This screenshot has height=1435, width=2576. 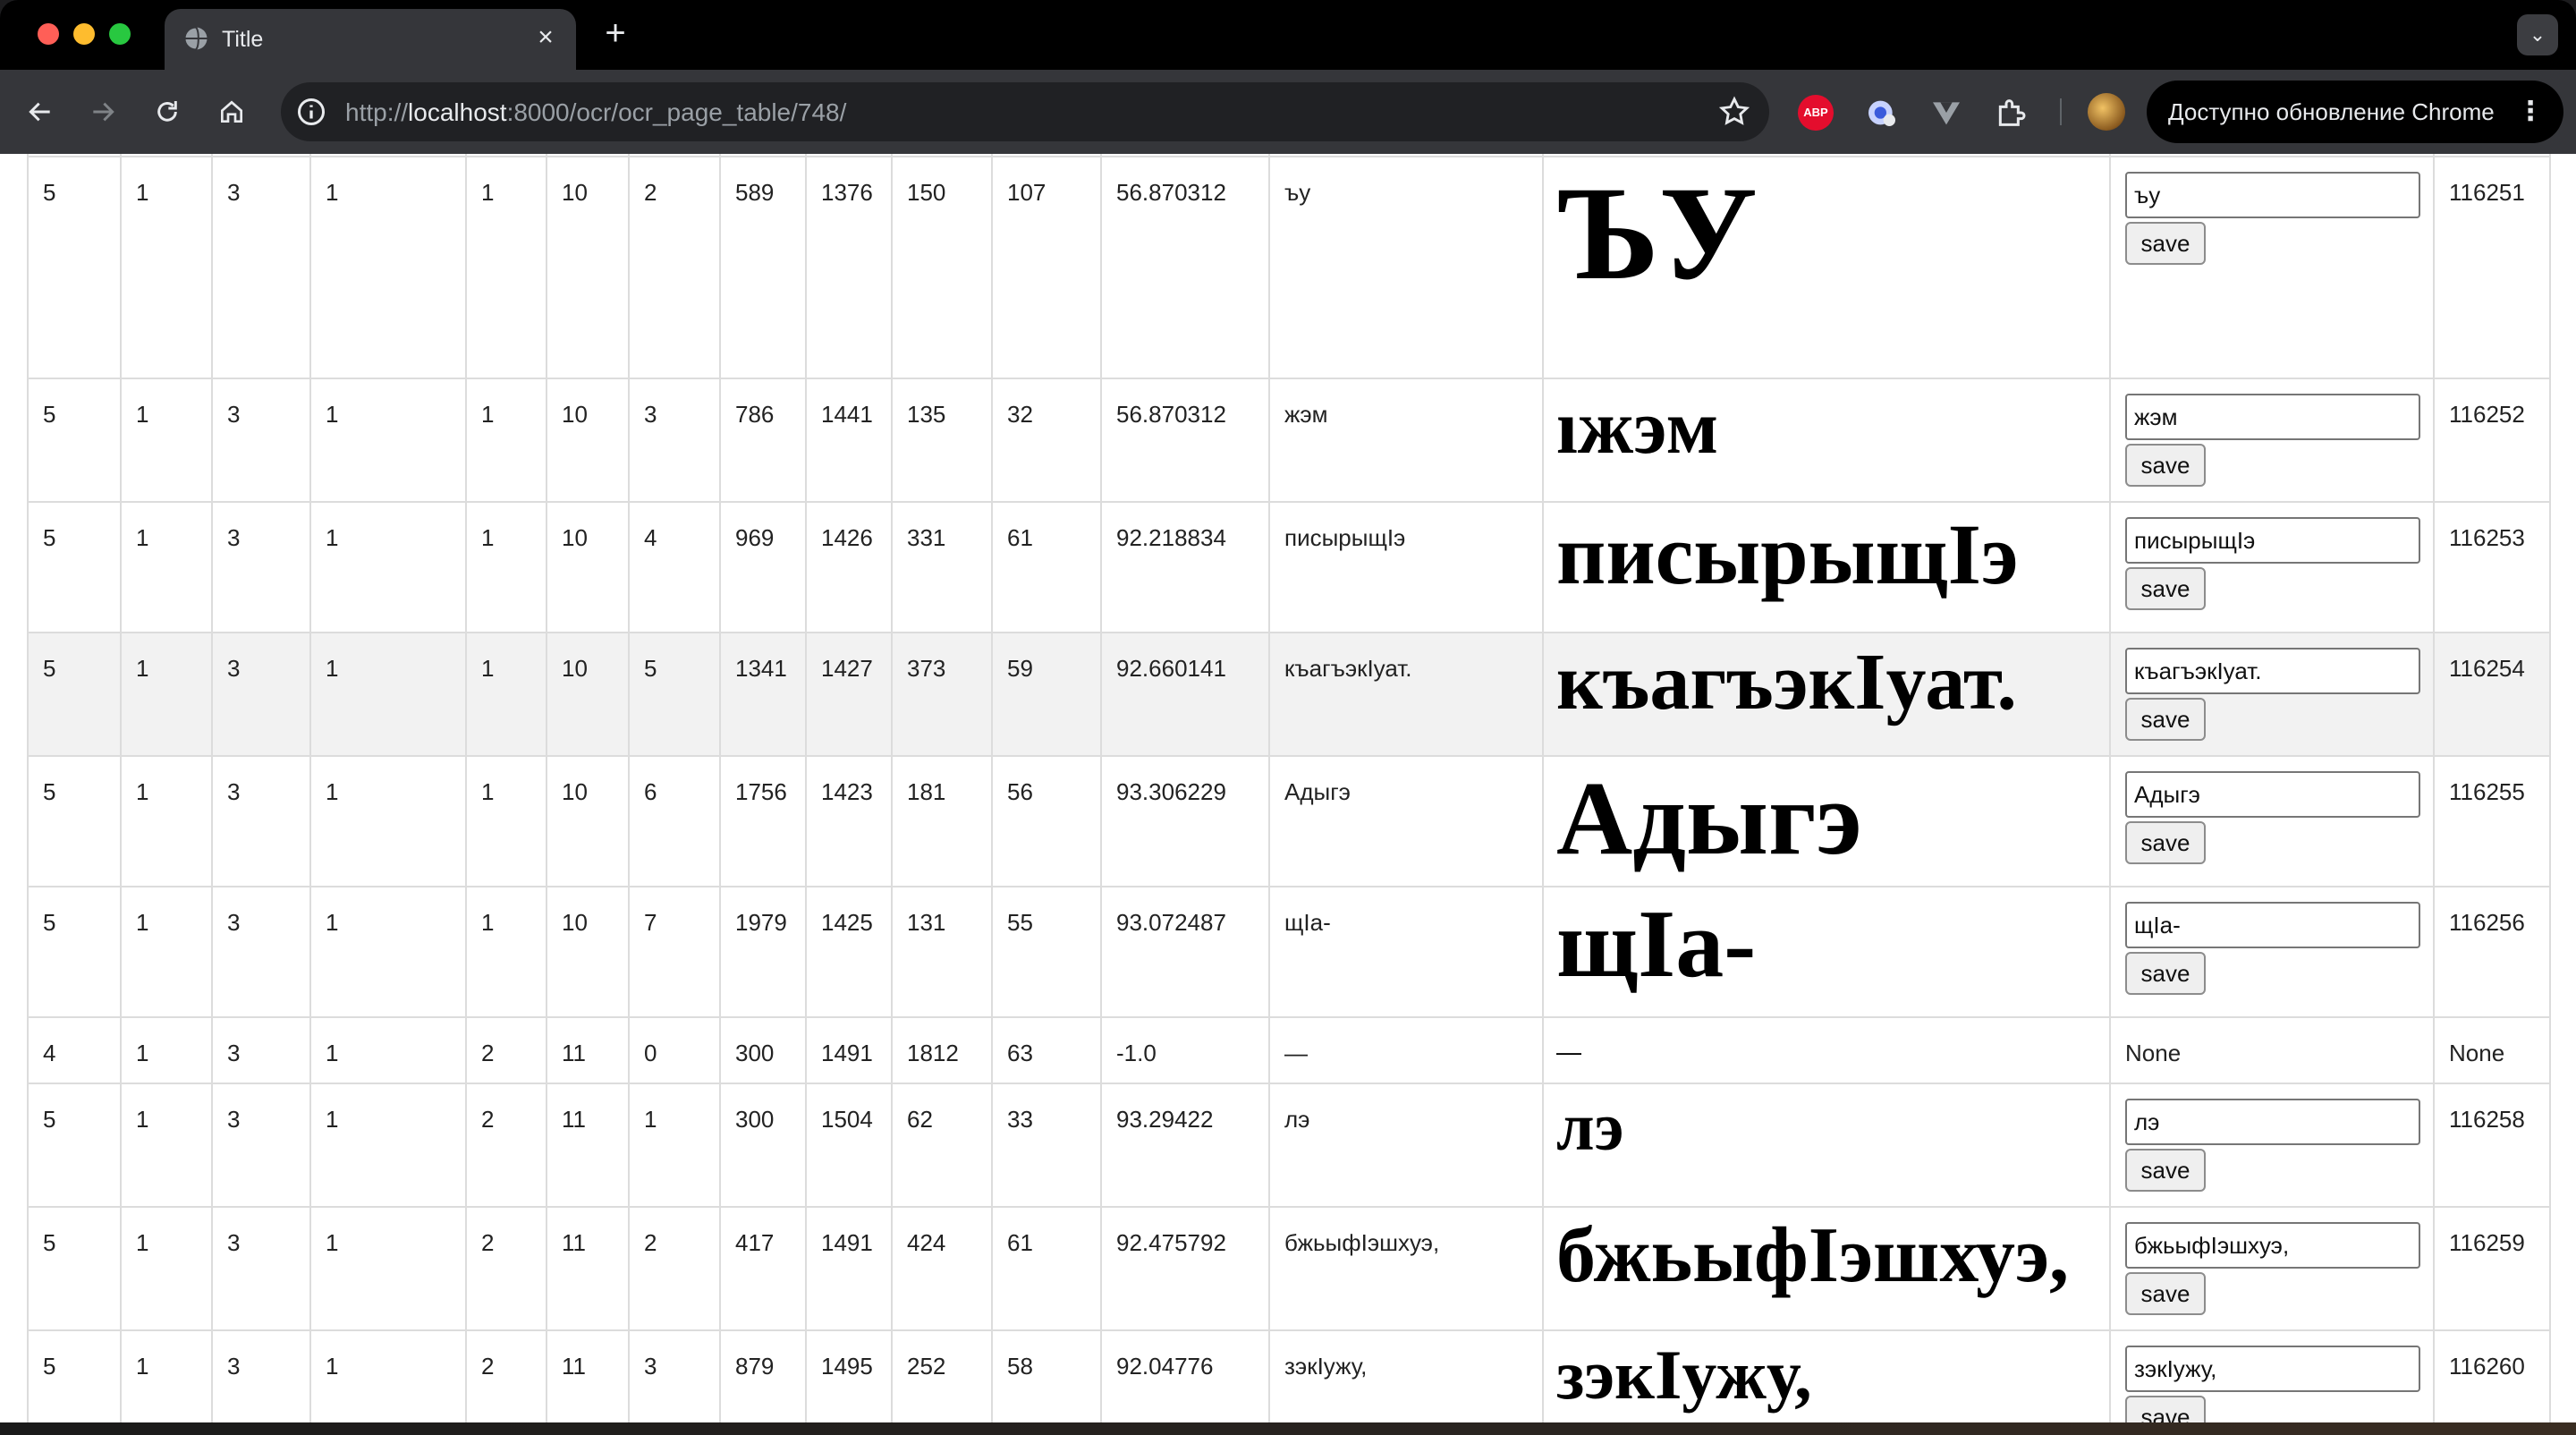 I want to click on word-id-cell: 116259, so click(x=2492, y=1268).